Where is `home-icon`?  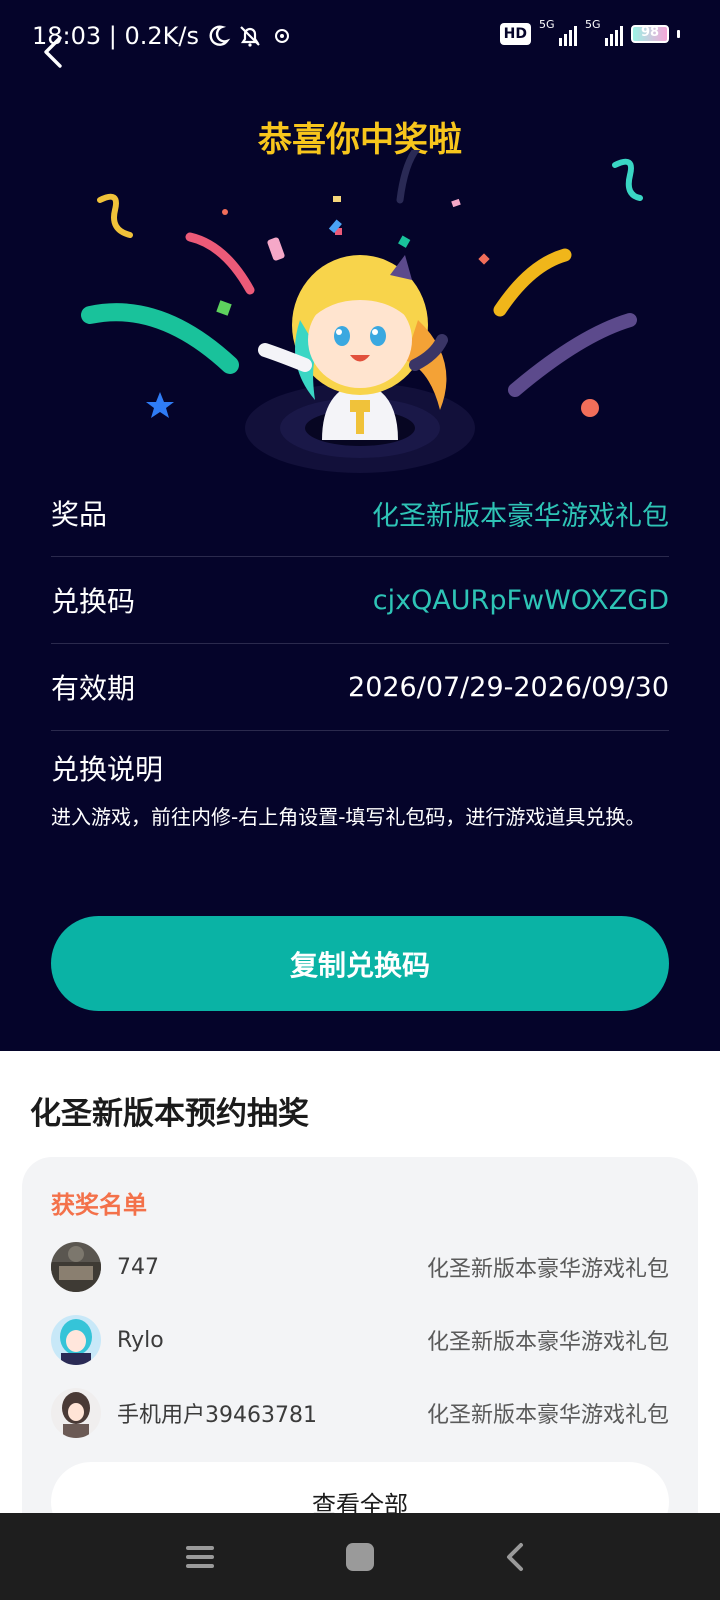
home-icon is located at coordinates (360, 1557).